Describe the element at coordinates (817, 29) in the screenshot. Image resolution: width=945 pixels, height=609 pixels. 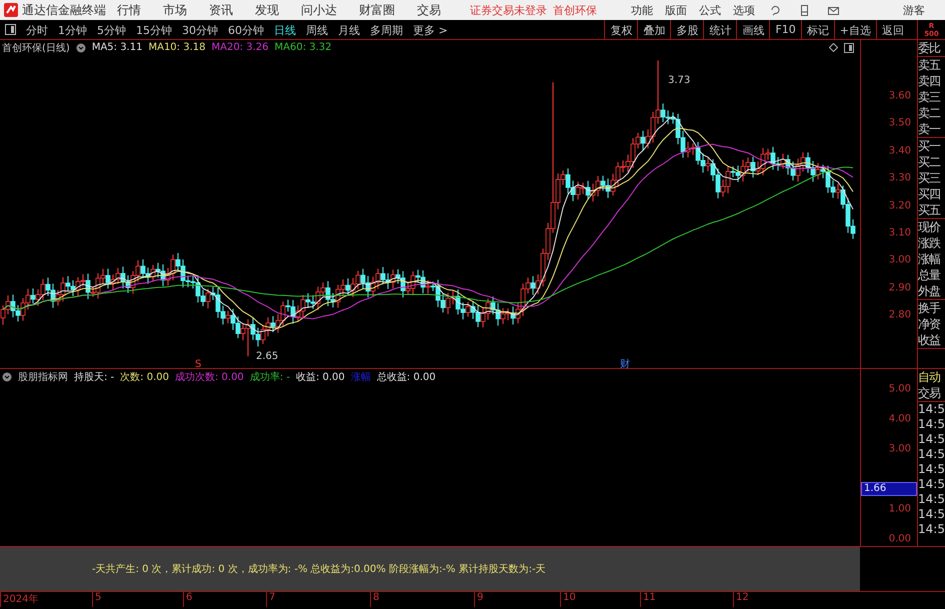
I see `toolbar-button: 标记` at that location.